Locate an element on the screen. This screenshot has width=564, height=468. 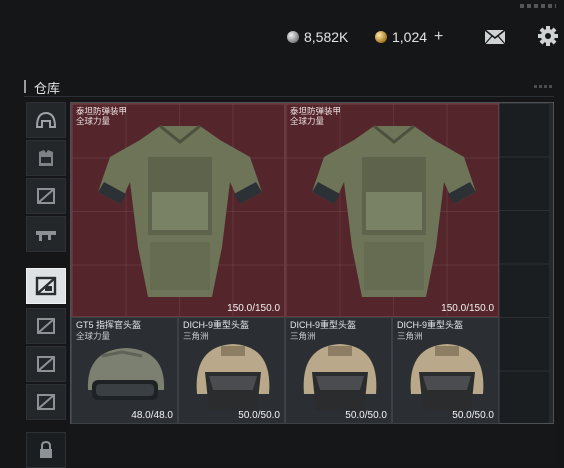
item-name: GT5 指挥官头盔 is located at coordinates (109, 325).